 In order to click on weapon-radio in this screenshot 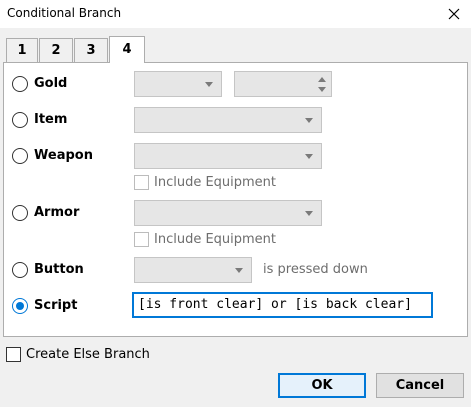, I will do `click(20, 156)`.